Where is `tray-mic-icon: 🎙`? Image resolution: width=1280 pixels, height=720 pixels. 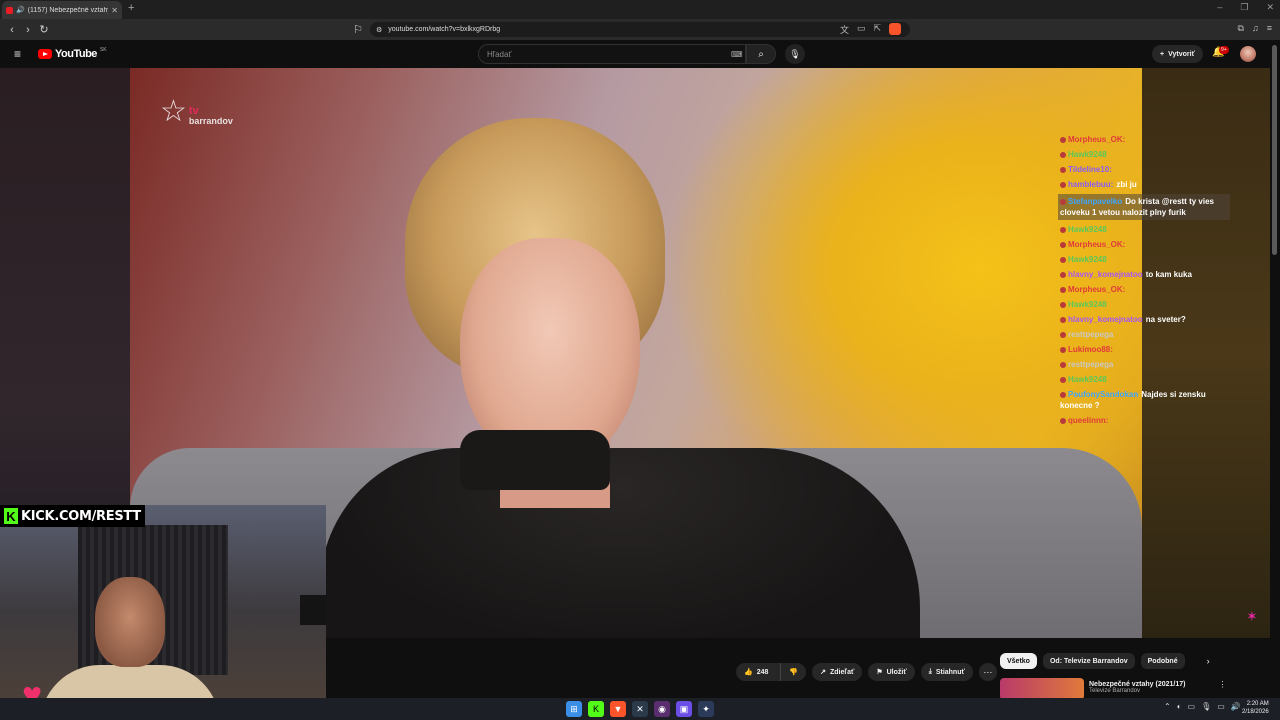 tray-mic-icon: 🎙 is located at coordinates (1206, 706).